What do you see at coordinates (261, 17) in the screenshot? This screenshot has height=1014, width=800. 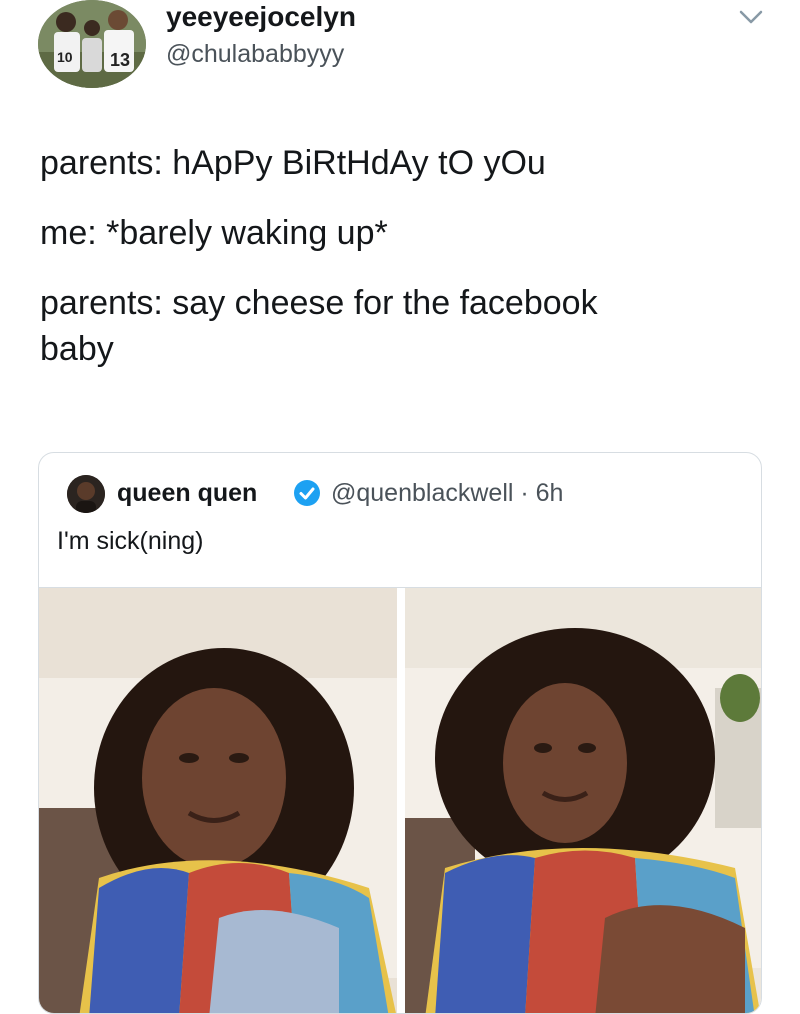 I see `author-display-name: yeeyeejocelyn` at bounding box center [261, 17].